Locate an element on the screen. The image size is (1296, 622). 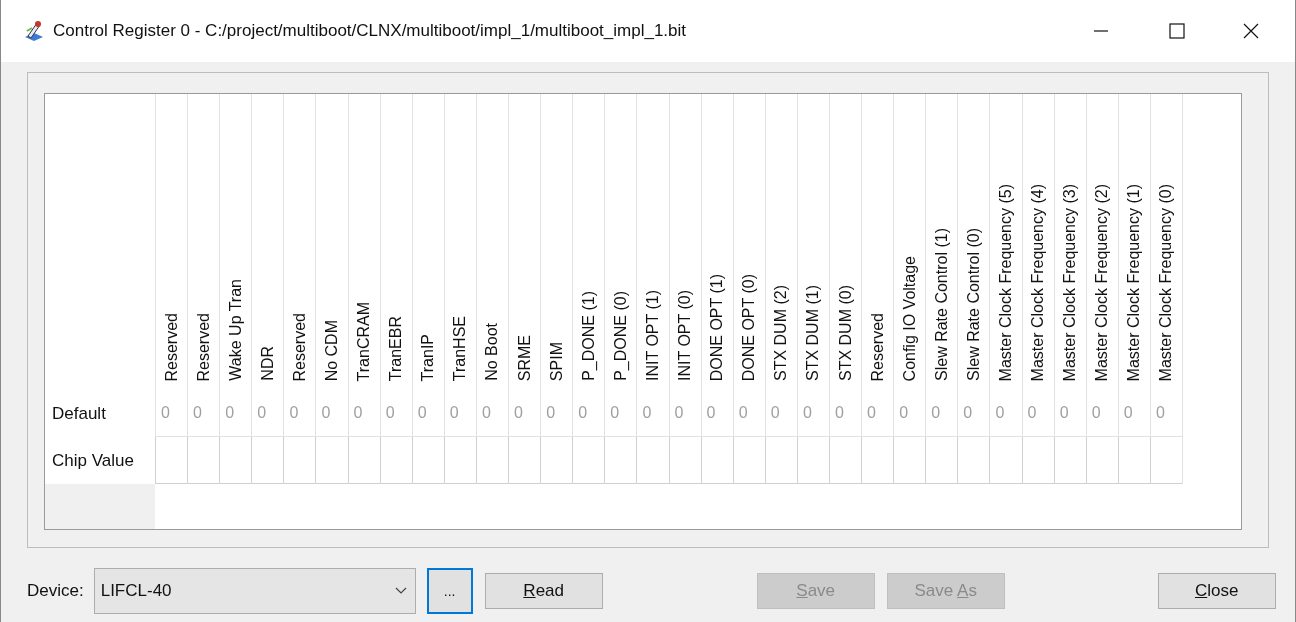
row-header: Default is located at coordinates (79, 413).